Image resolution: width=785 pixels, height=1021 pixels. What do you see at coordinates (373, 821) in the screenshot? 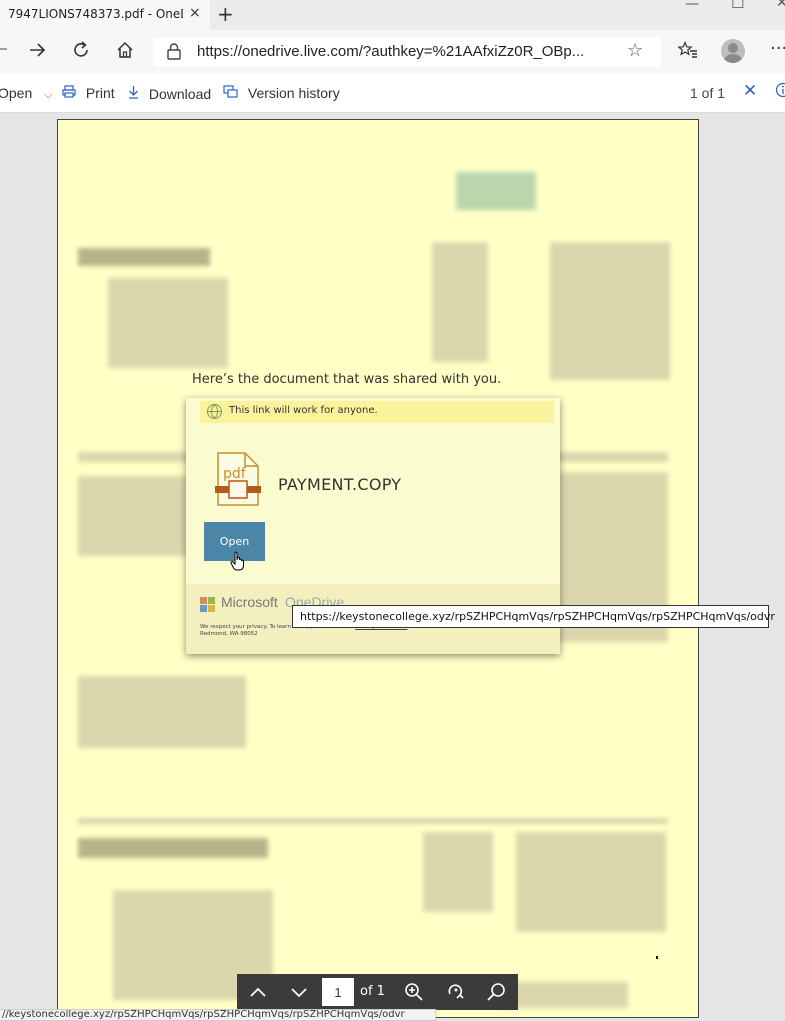
I see `blurred-divider` at bounding box center [373, 821].